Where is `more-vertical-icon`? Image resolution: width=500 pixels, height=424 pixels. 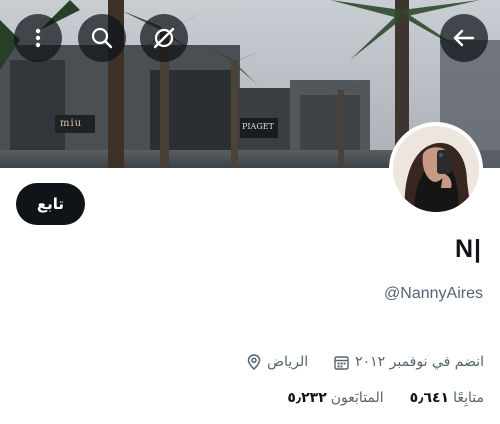
more-vertical-icon is located at coordinates (38, 38).